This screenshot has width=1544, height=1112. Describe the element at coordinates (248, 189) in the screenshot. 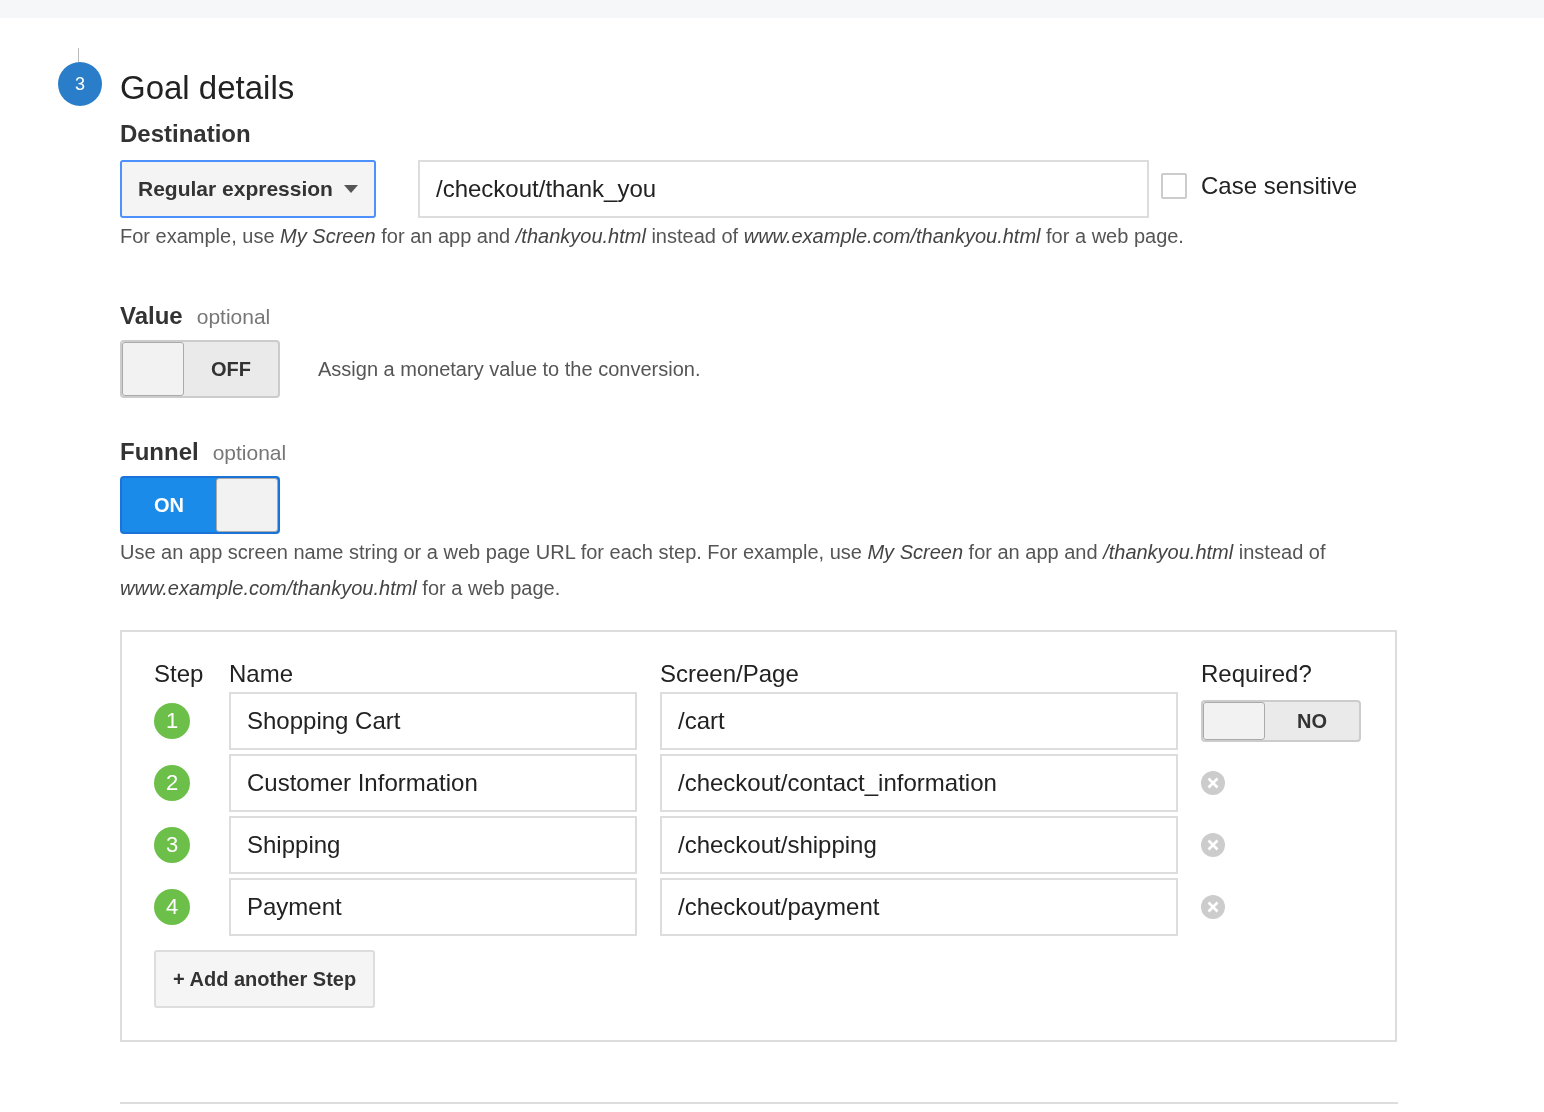

I see `match-type-dropdown: Regular expression` at that location.